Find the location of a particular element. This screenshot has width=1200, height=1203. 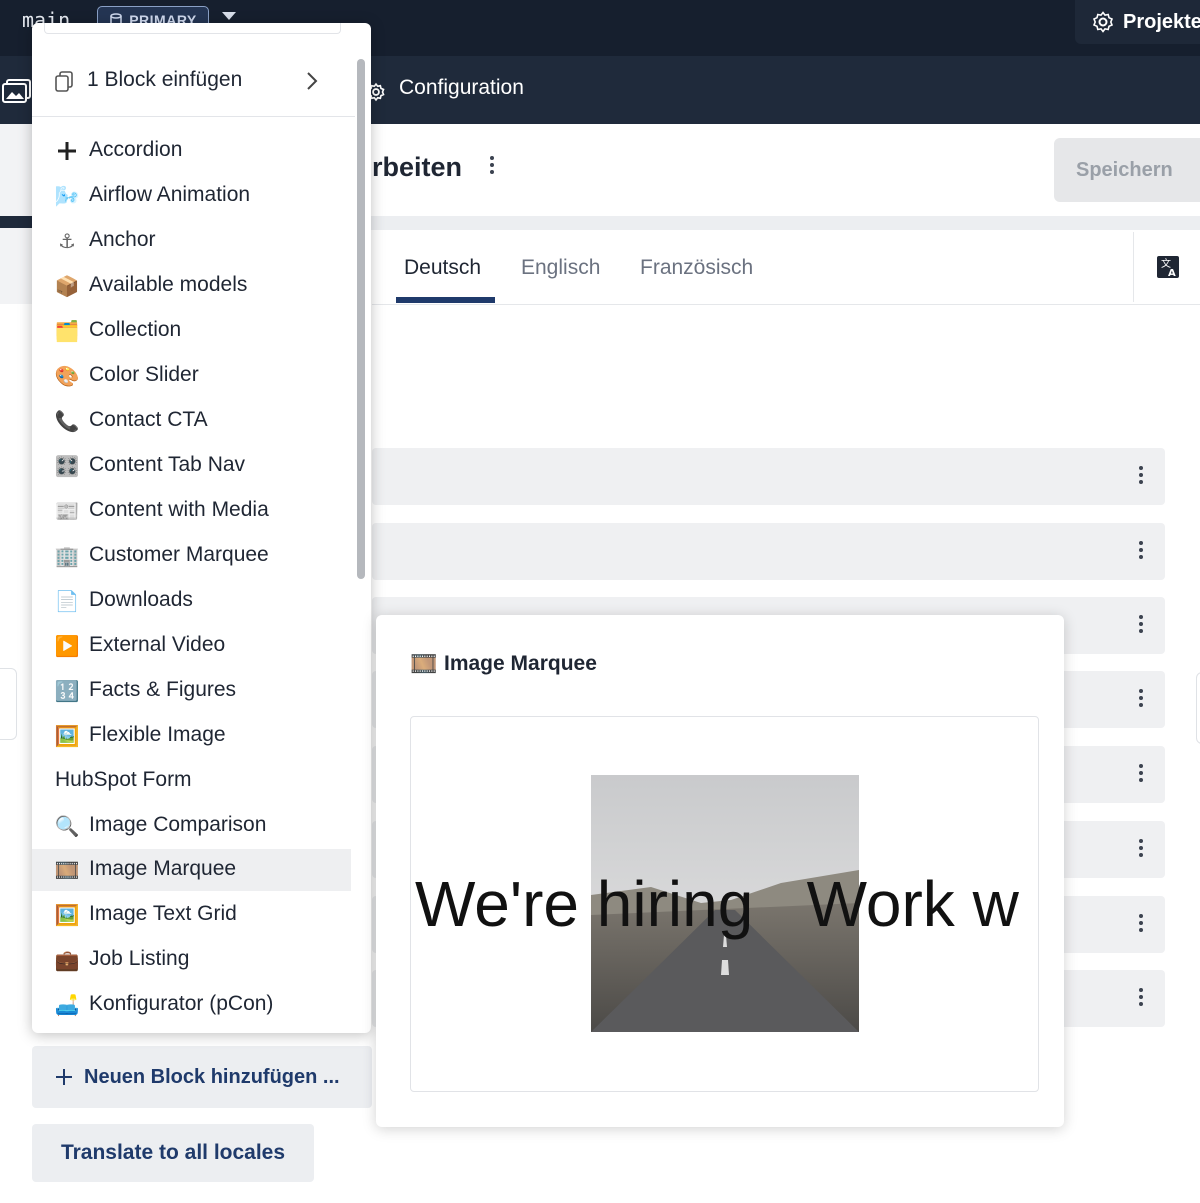

magnifier-icon: 🔍 is located at coordinates (67, 826).